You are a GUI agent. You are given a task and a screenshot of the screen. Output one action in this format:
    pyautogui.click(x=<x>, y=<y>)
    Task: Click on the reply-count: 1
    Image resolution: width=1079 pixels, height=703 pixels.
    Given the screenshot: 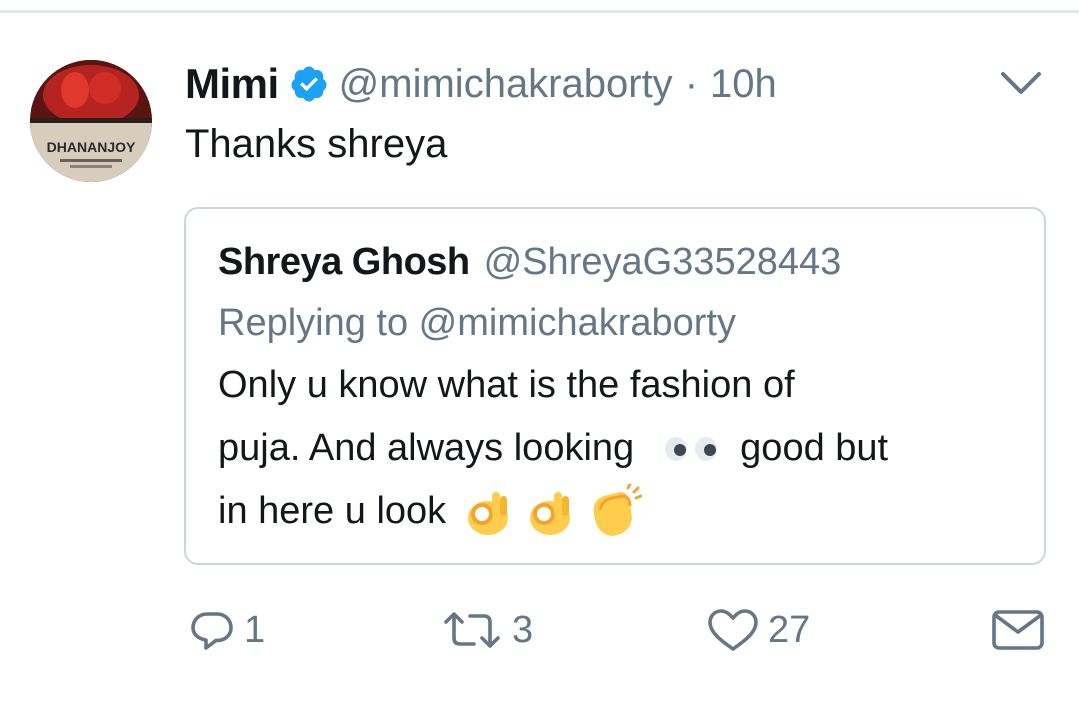 What is the action you would take?
    pyautogui.click(x=255, y=629)
    